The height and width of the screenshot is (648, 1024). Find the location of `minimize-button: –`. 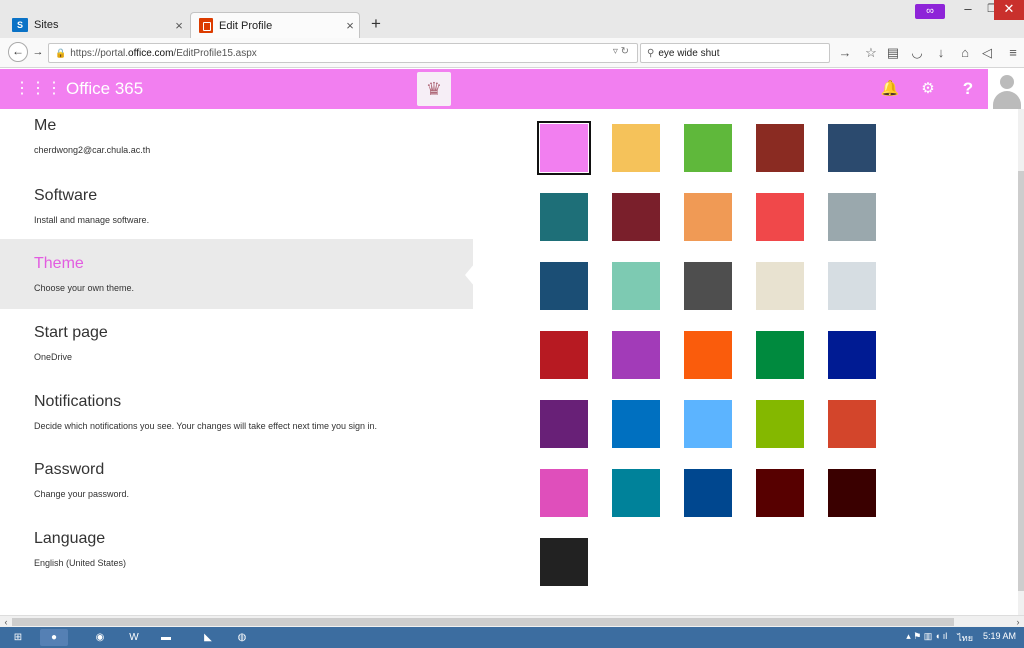

minimize-button: – is located at coordinates (968, 10).